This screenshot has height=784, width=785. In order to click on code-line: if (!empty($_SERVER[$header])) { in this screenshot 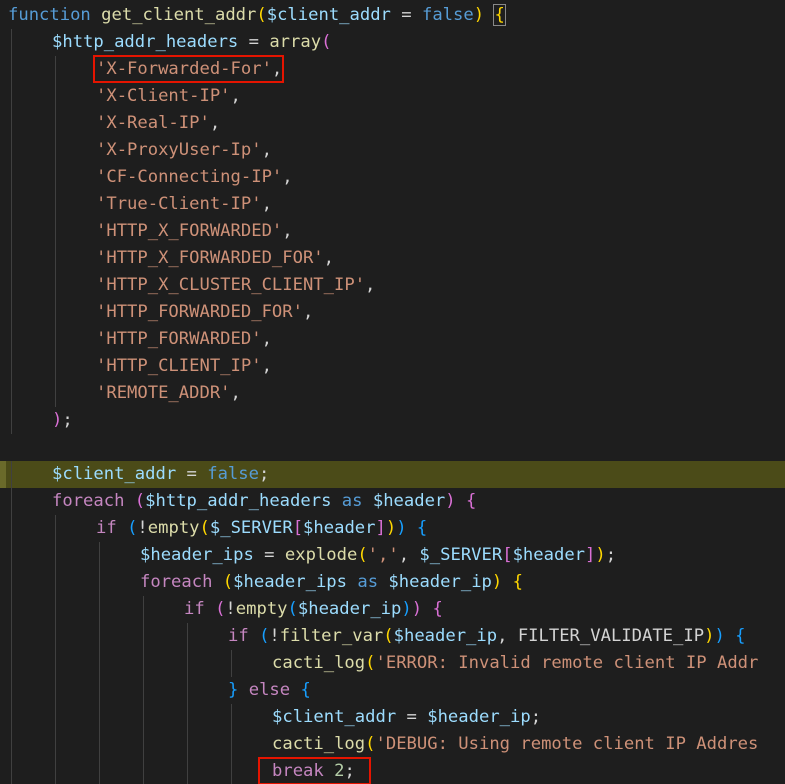, I will do `click(392, 528)`.